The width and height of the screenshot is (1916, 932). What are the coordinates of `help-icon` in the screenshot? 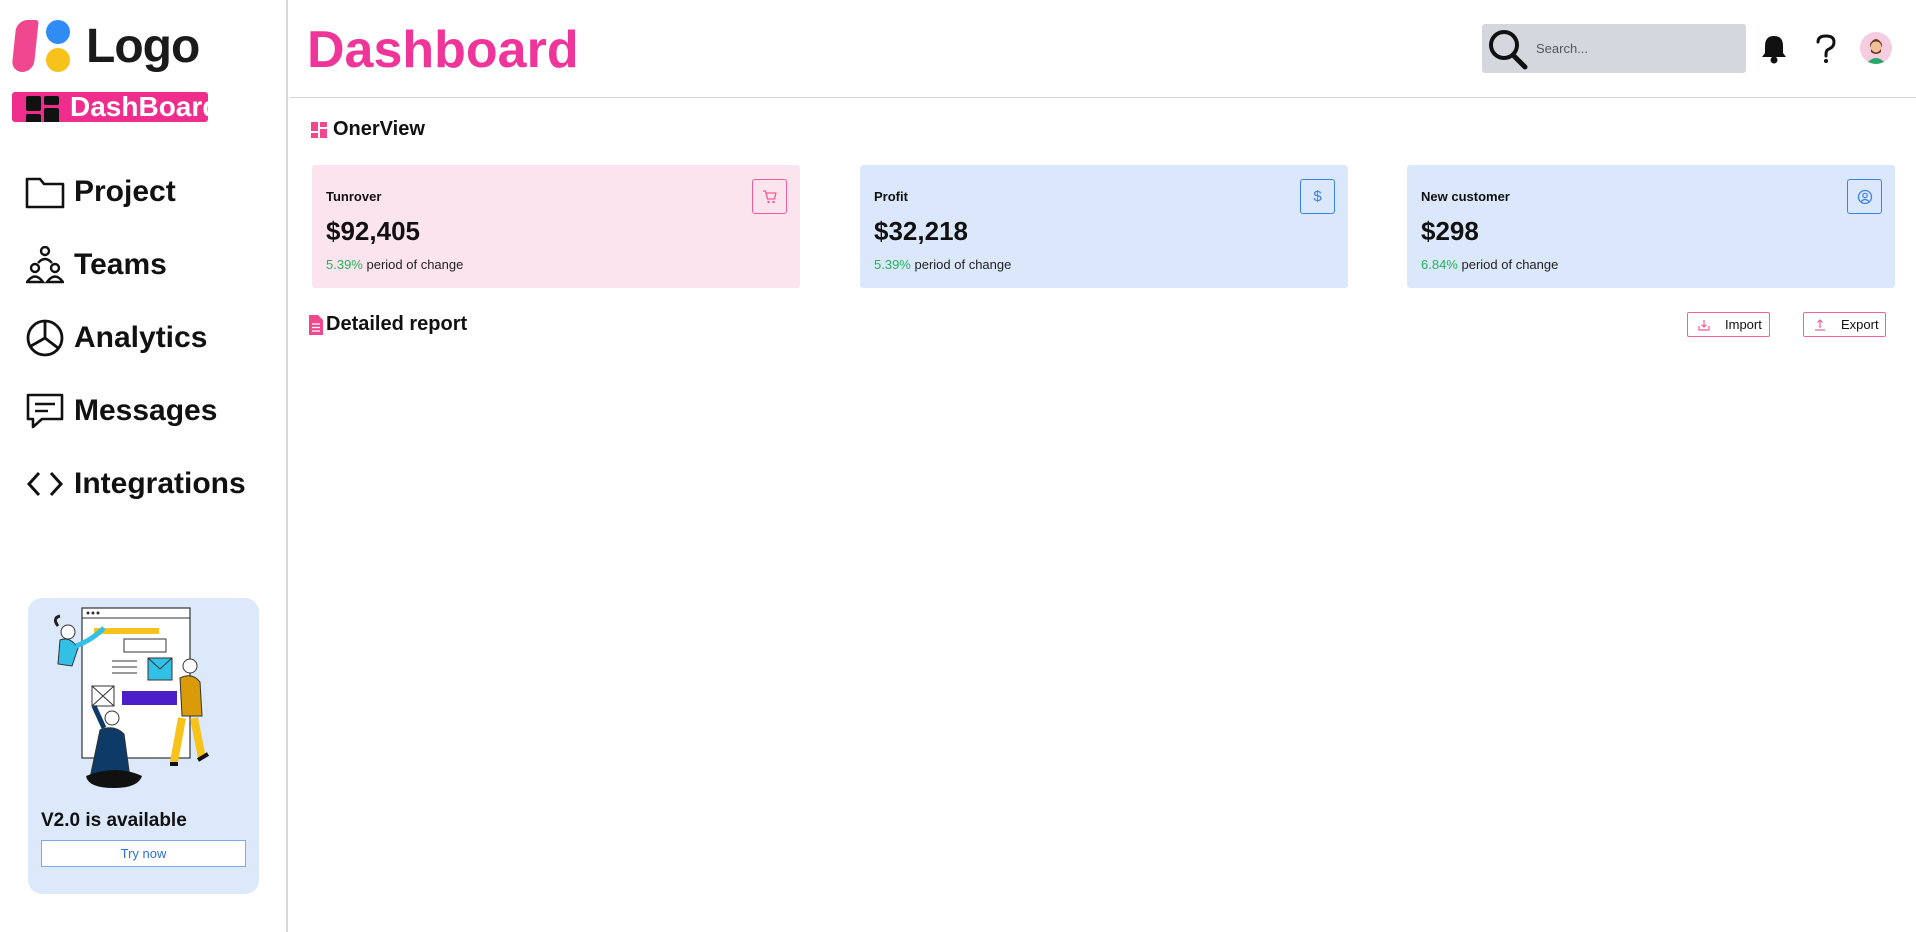 It's located at (1826, 48).